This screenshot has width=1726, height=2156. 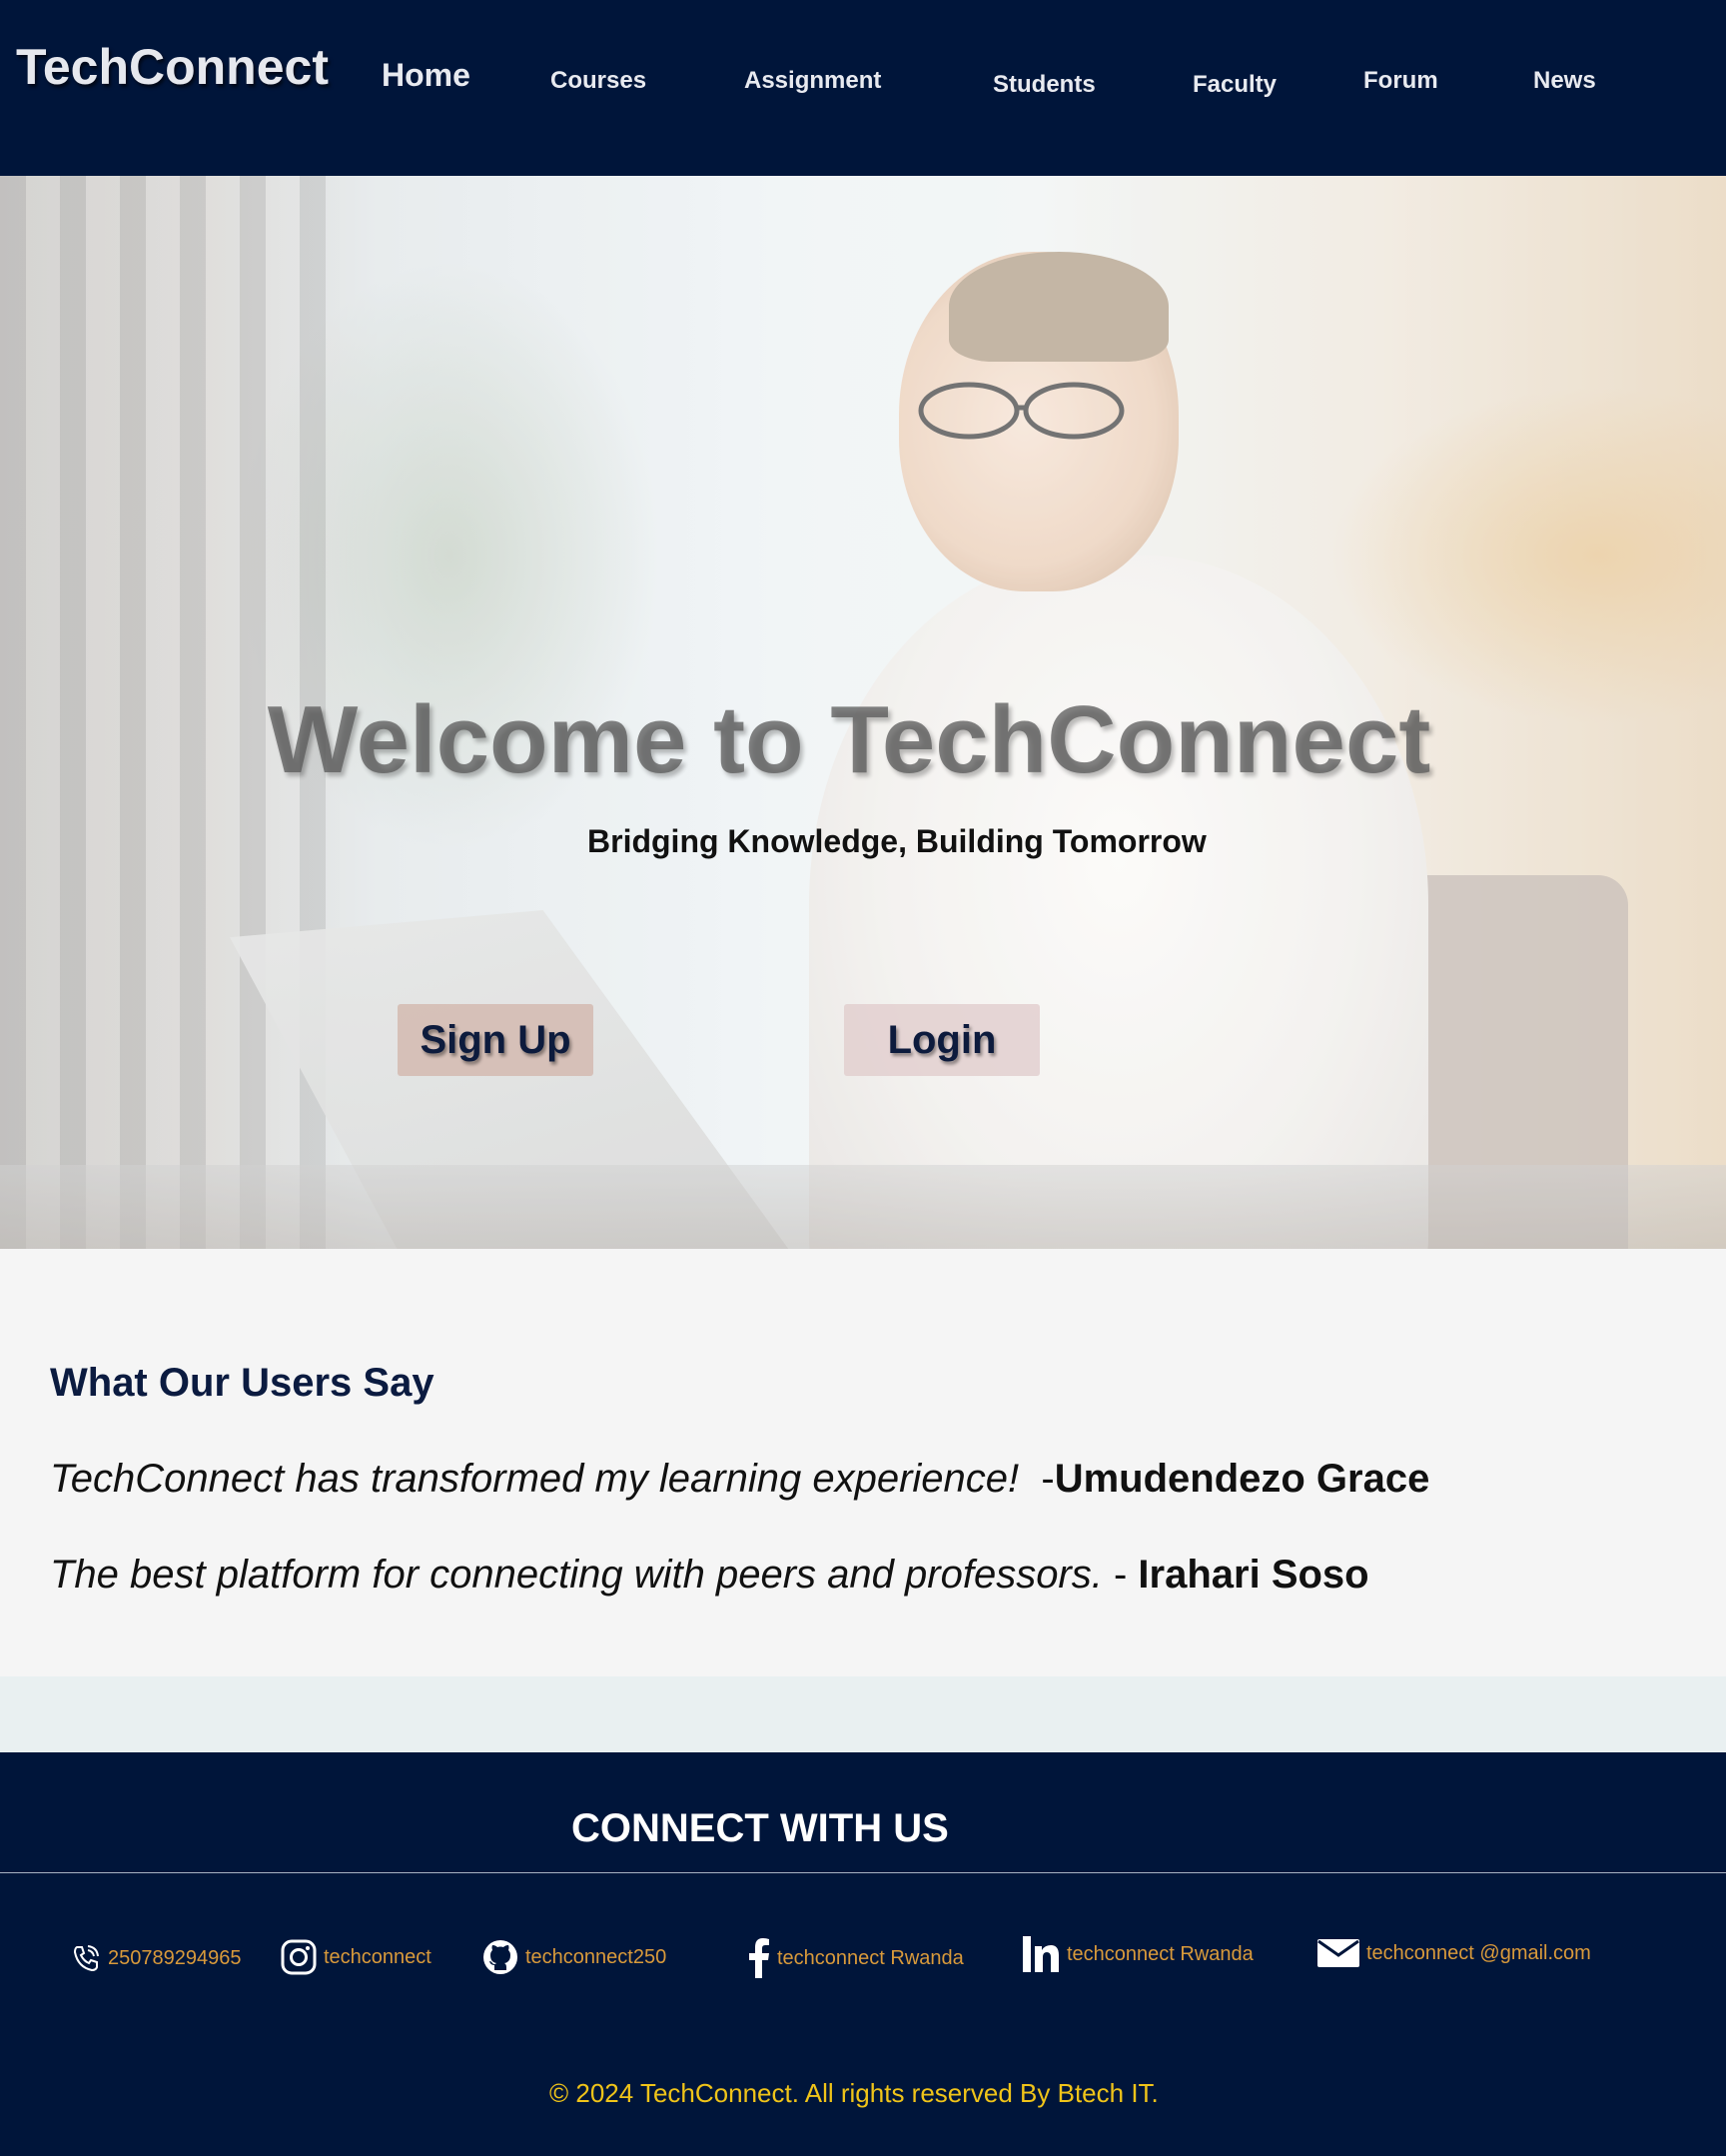 I want to click on signup-button: Sign Up, so click(x=495, y=1040).